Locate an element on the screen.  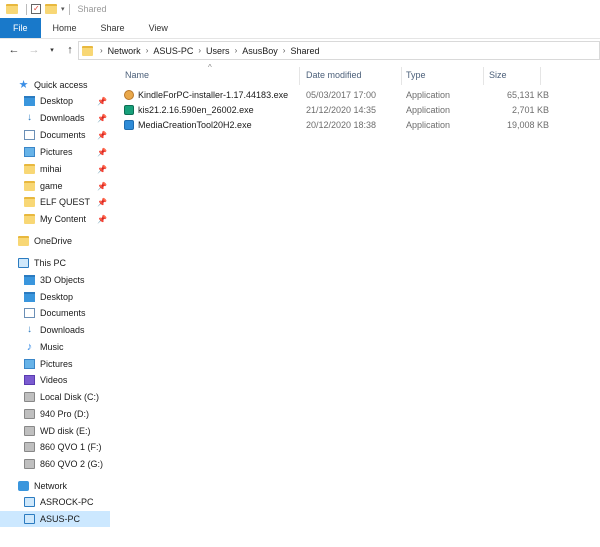
back-arrow-icon: ← is located at coordinates (14, 50).